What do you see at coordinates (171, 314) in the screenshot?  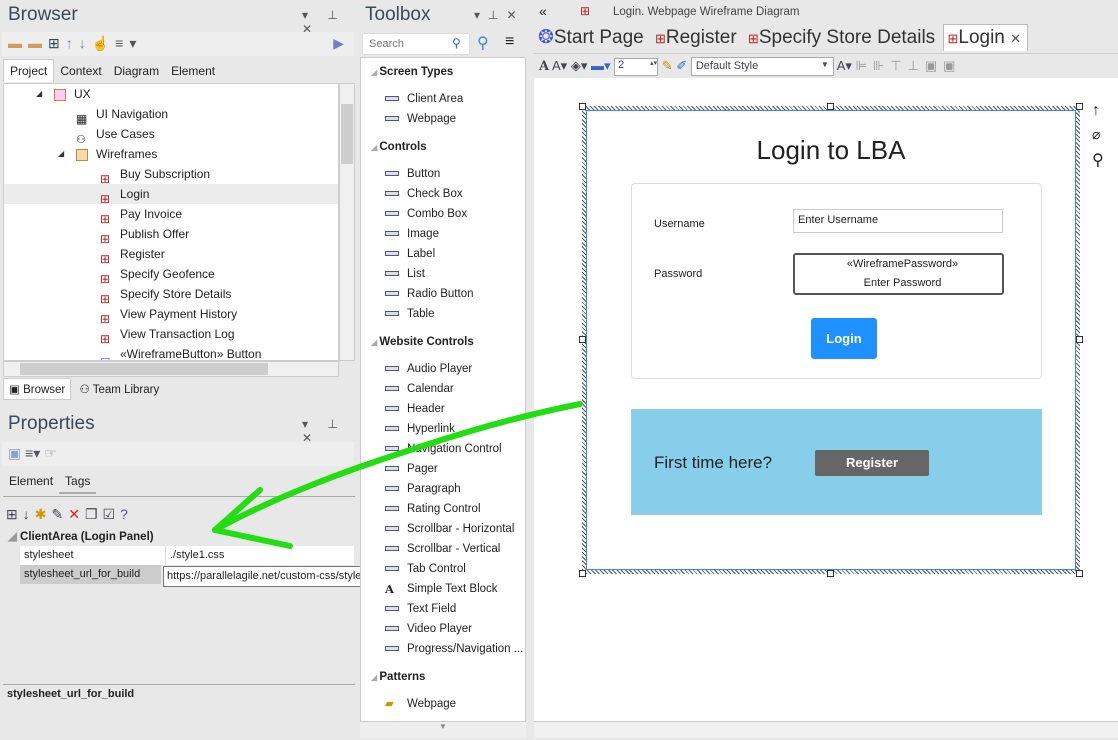 I see `tree-item: ⊞ View Payment History` at bounding box center [171, 314].